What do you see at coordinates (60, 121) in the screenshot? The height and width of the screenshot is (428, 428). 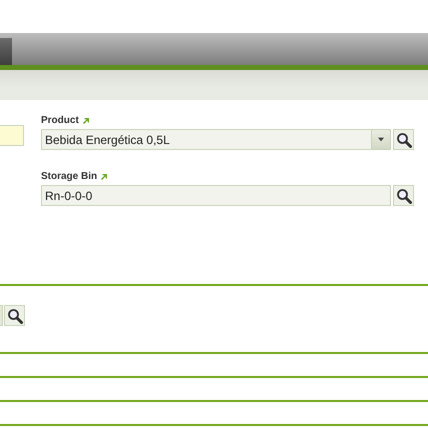 I see `field-label: Product` at bounding box center [60, 121].